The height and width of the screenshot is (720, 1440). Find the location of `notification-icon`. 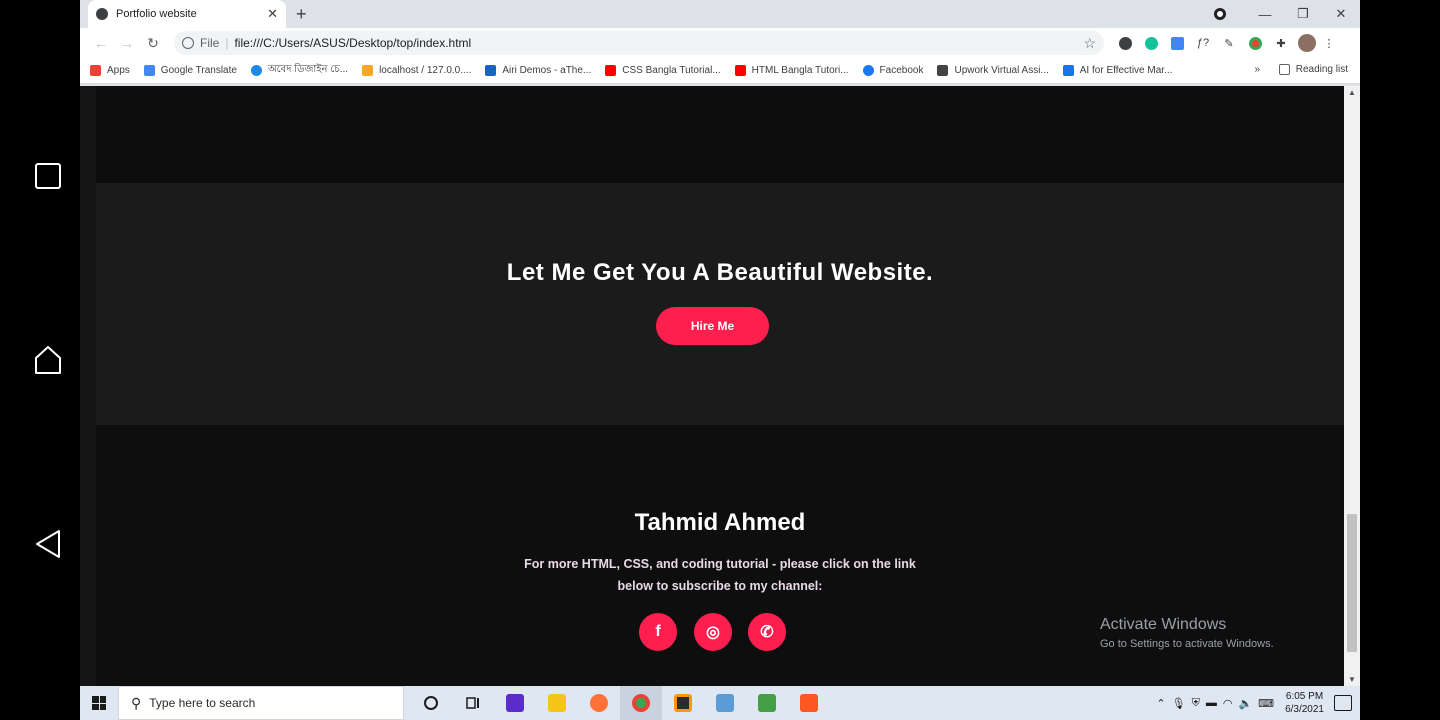

notification-icon is located at coordinates (1343, 703).